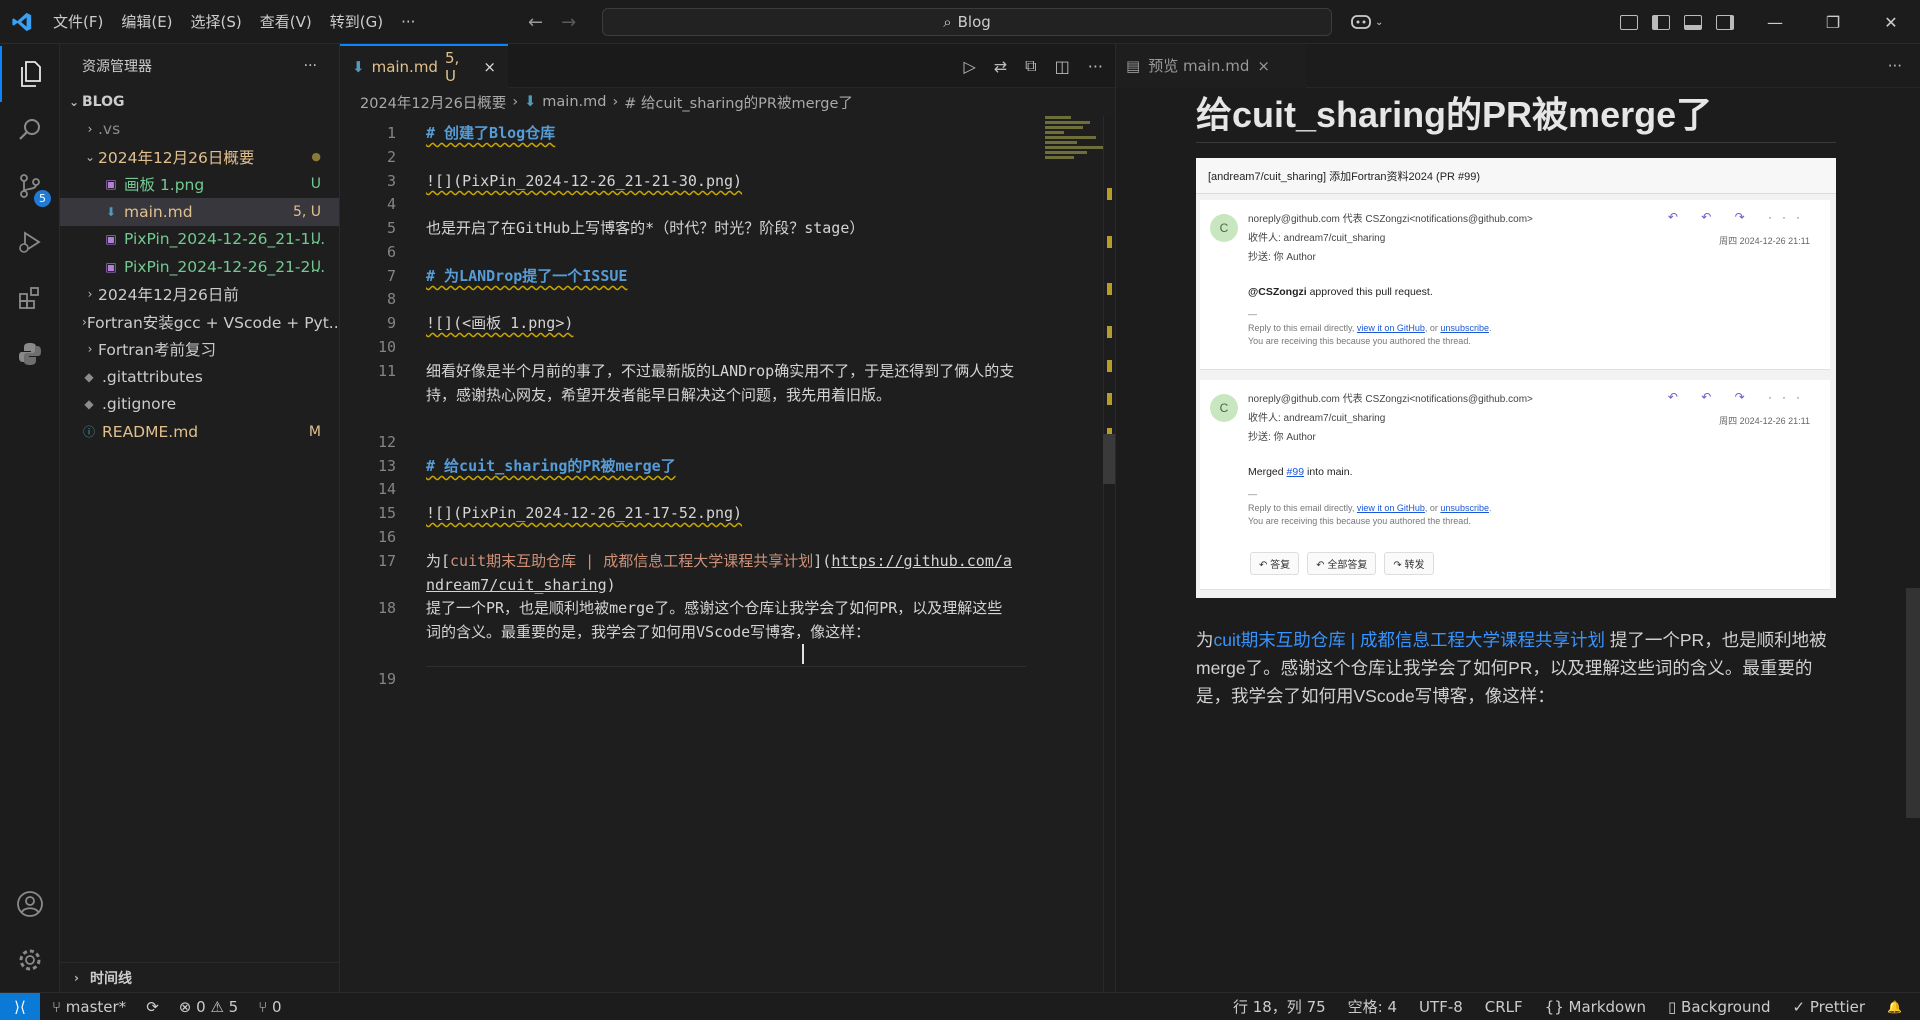 The width and height of the screenshot is (1920, 1020). Describe the element at coordinates (1725, 22) in the screenshot. I see `toggle-secondary-sidebar-icon` at that location.